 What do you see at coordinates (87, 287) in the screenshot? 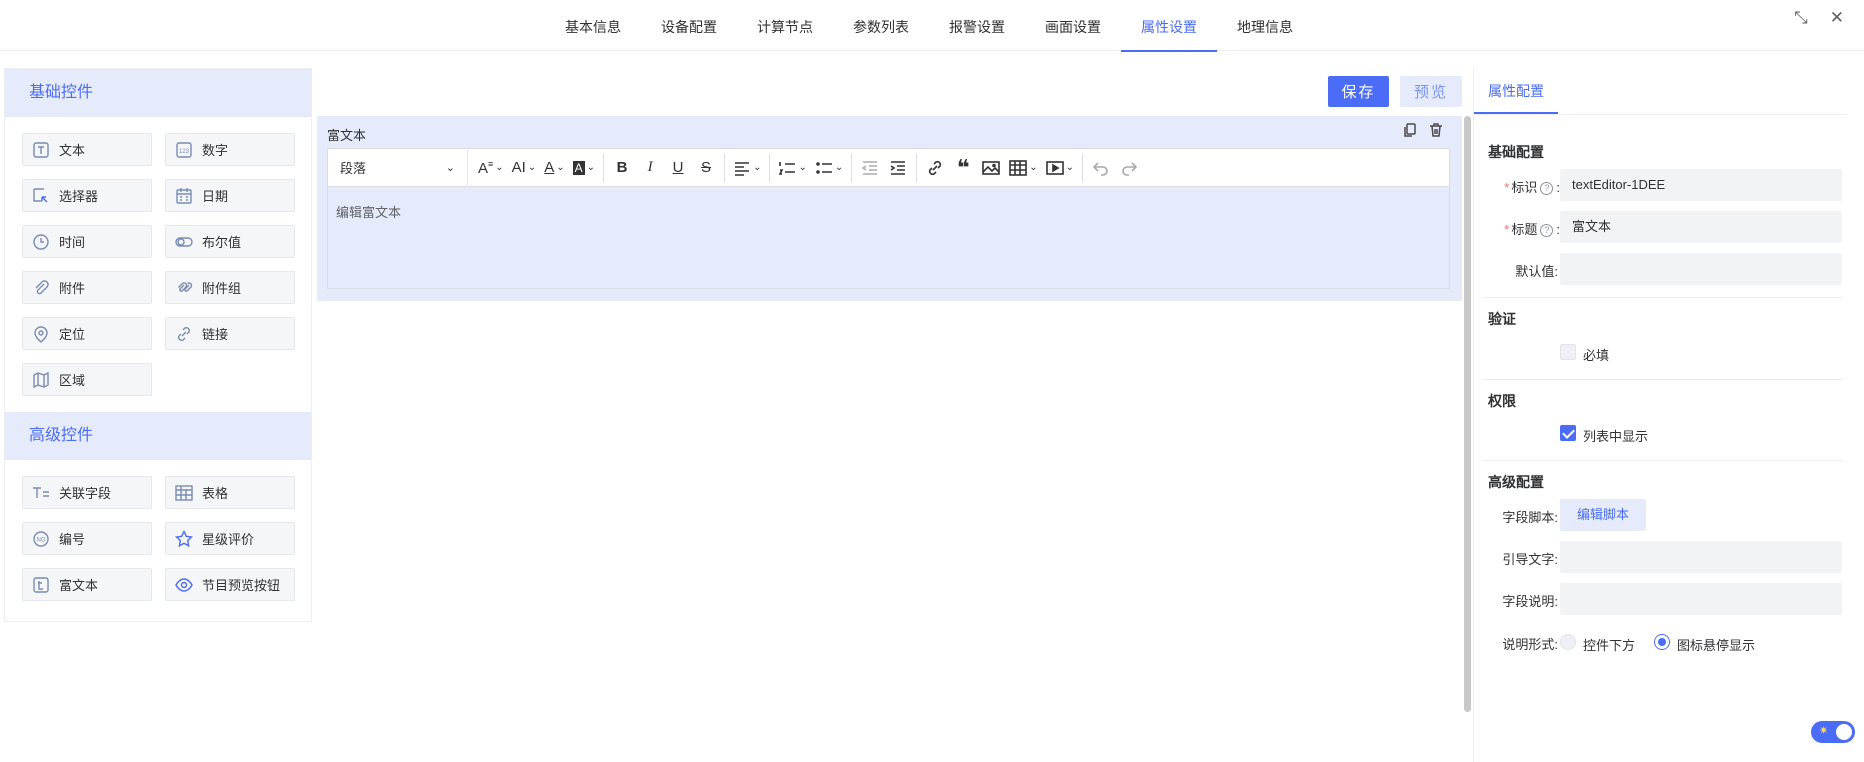
I see `component-attachment: 附件` at bounding box center [87, 287].